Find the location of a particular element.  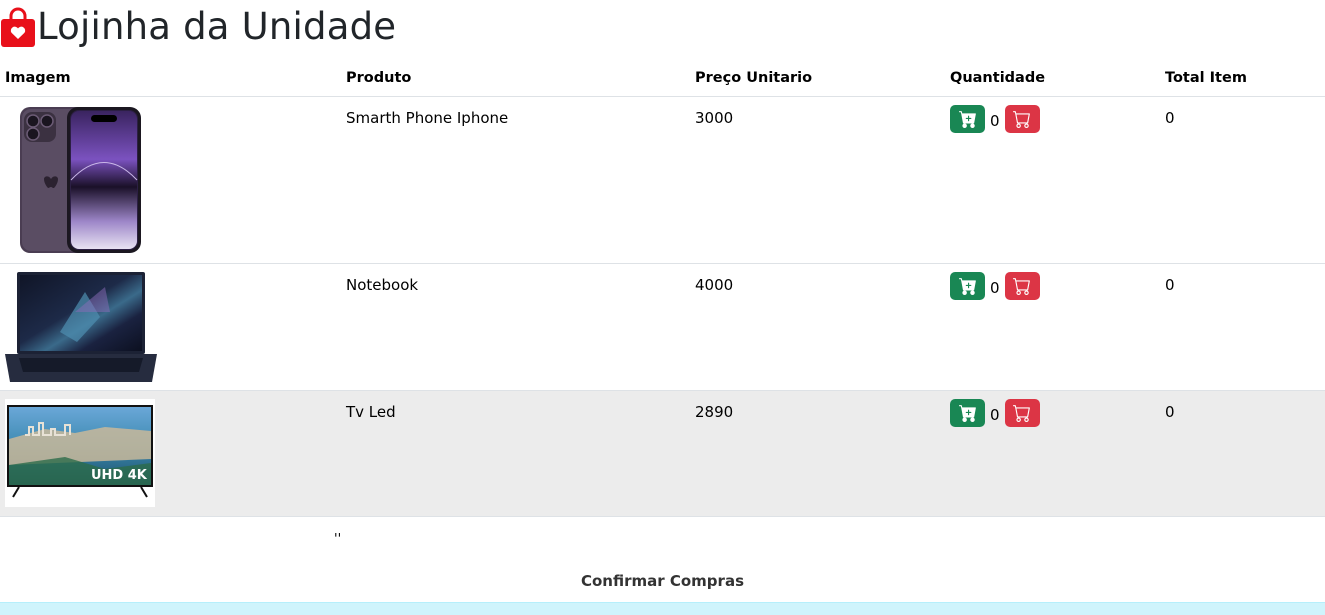

header-preco-unitario: Preço Unitario is located at coordinates (817, 78).